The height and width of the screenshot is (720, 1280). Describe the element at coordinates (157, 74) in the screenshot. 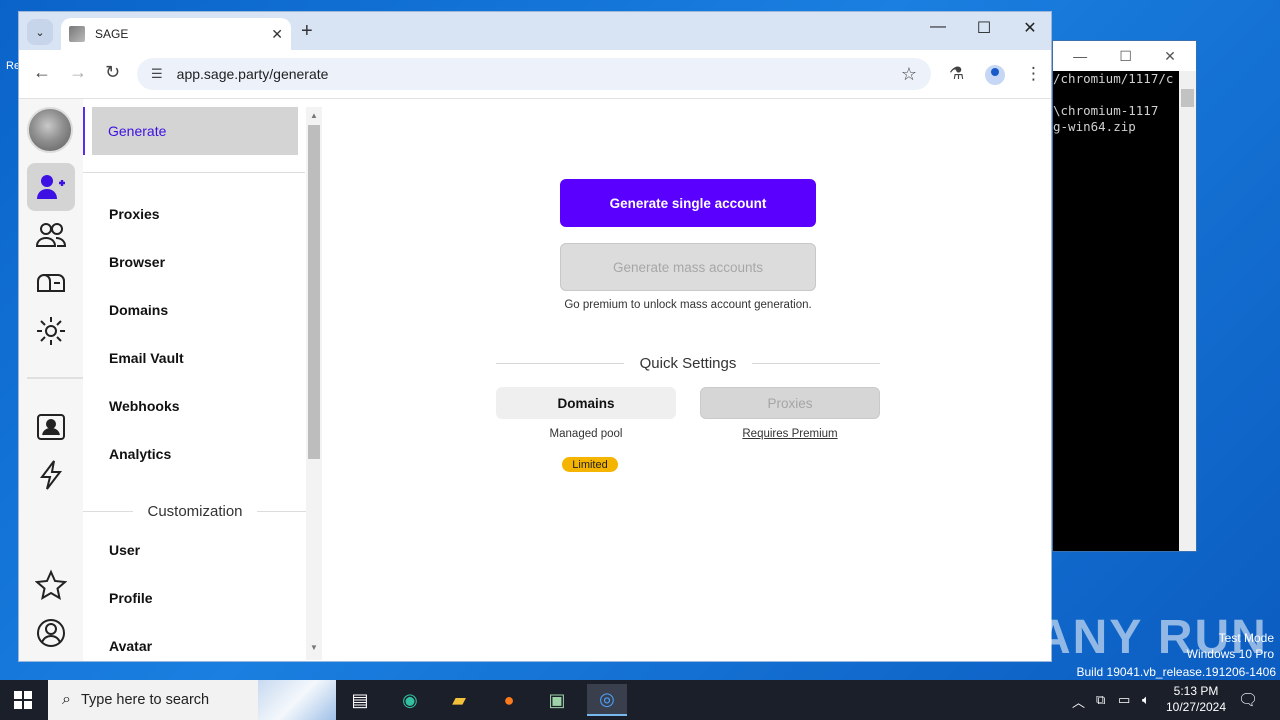

I see `site-info-icon: ☰` at that location.